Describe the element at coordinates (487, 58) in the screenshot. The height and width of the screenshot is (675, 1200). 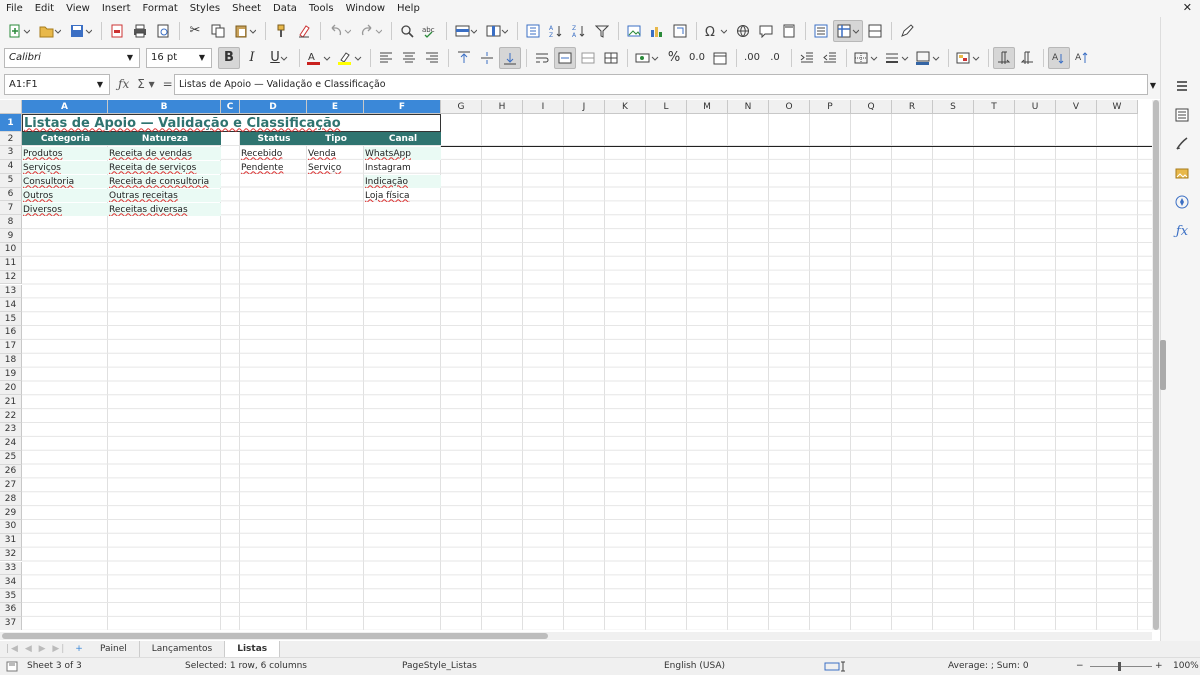
I see `center-vertically-icon` at that location.